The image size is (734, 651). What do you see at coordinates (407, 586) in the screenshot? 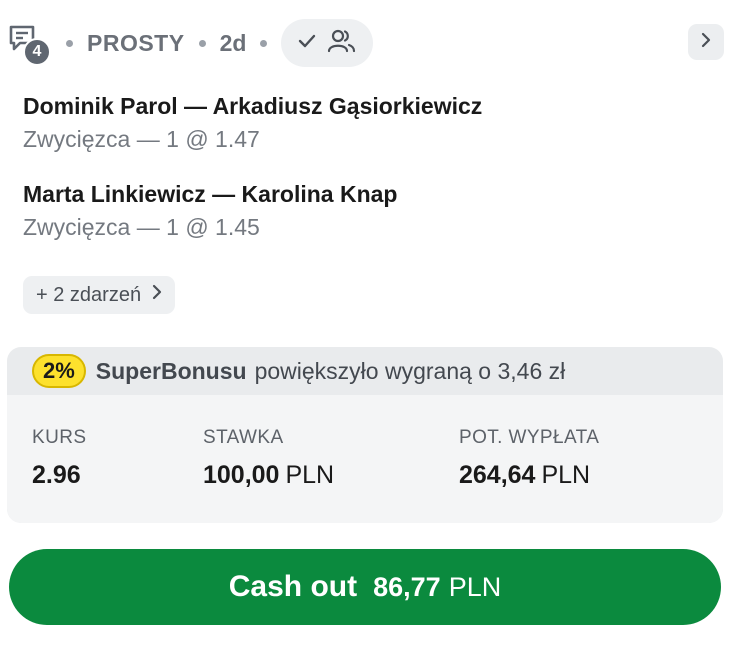
I see `cashout-amount: 86,77` at bounding box center [407, 586].